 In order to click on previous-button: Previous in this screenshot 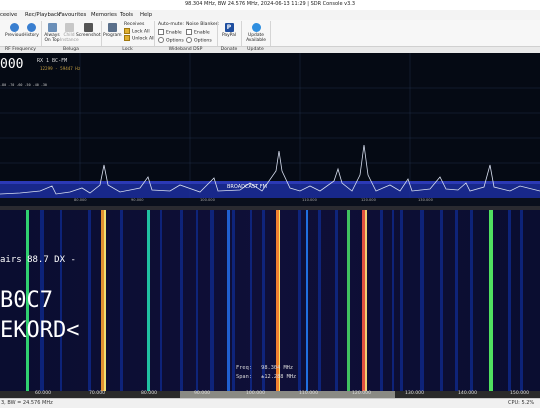, I will do `click(14, 30)`.